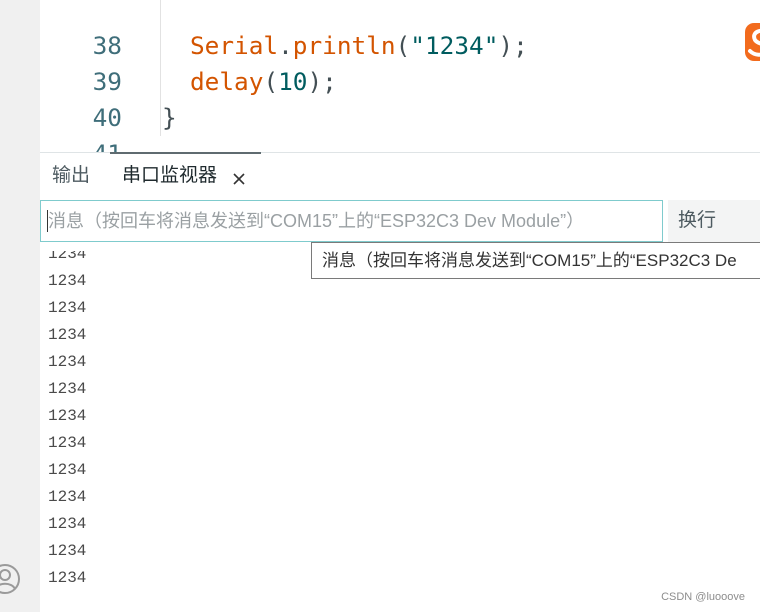 Image resolution: width=760 pixels, height=612 pixels. What do you see at coordinates (234, 45) in the screenshot?
I see `code-token-object: Serial` at bounding box center [234, 45].